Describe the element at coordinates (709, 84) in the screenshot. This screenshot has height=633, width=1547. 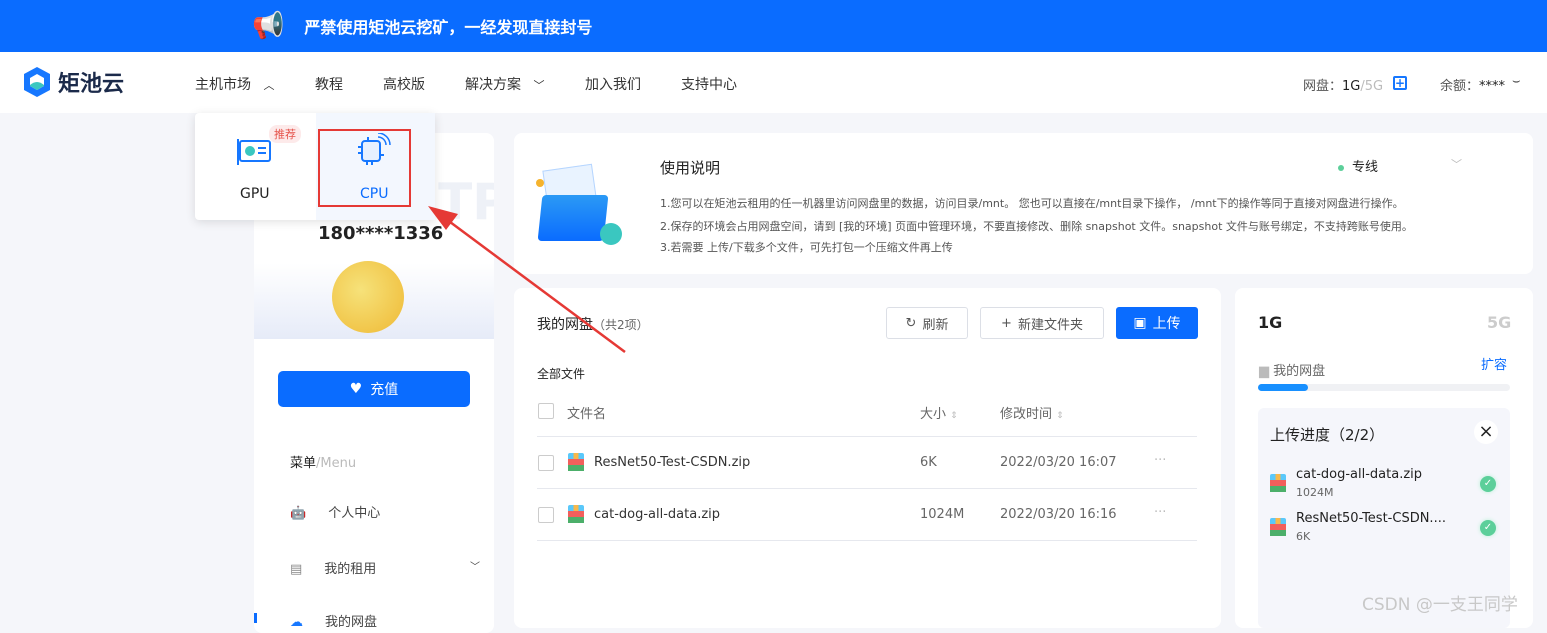
I see `nav-support: 支持中心` at that location.